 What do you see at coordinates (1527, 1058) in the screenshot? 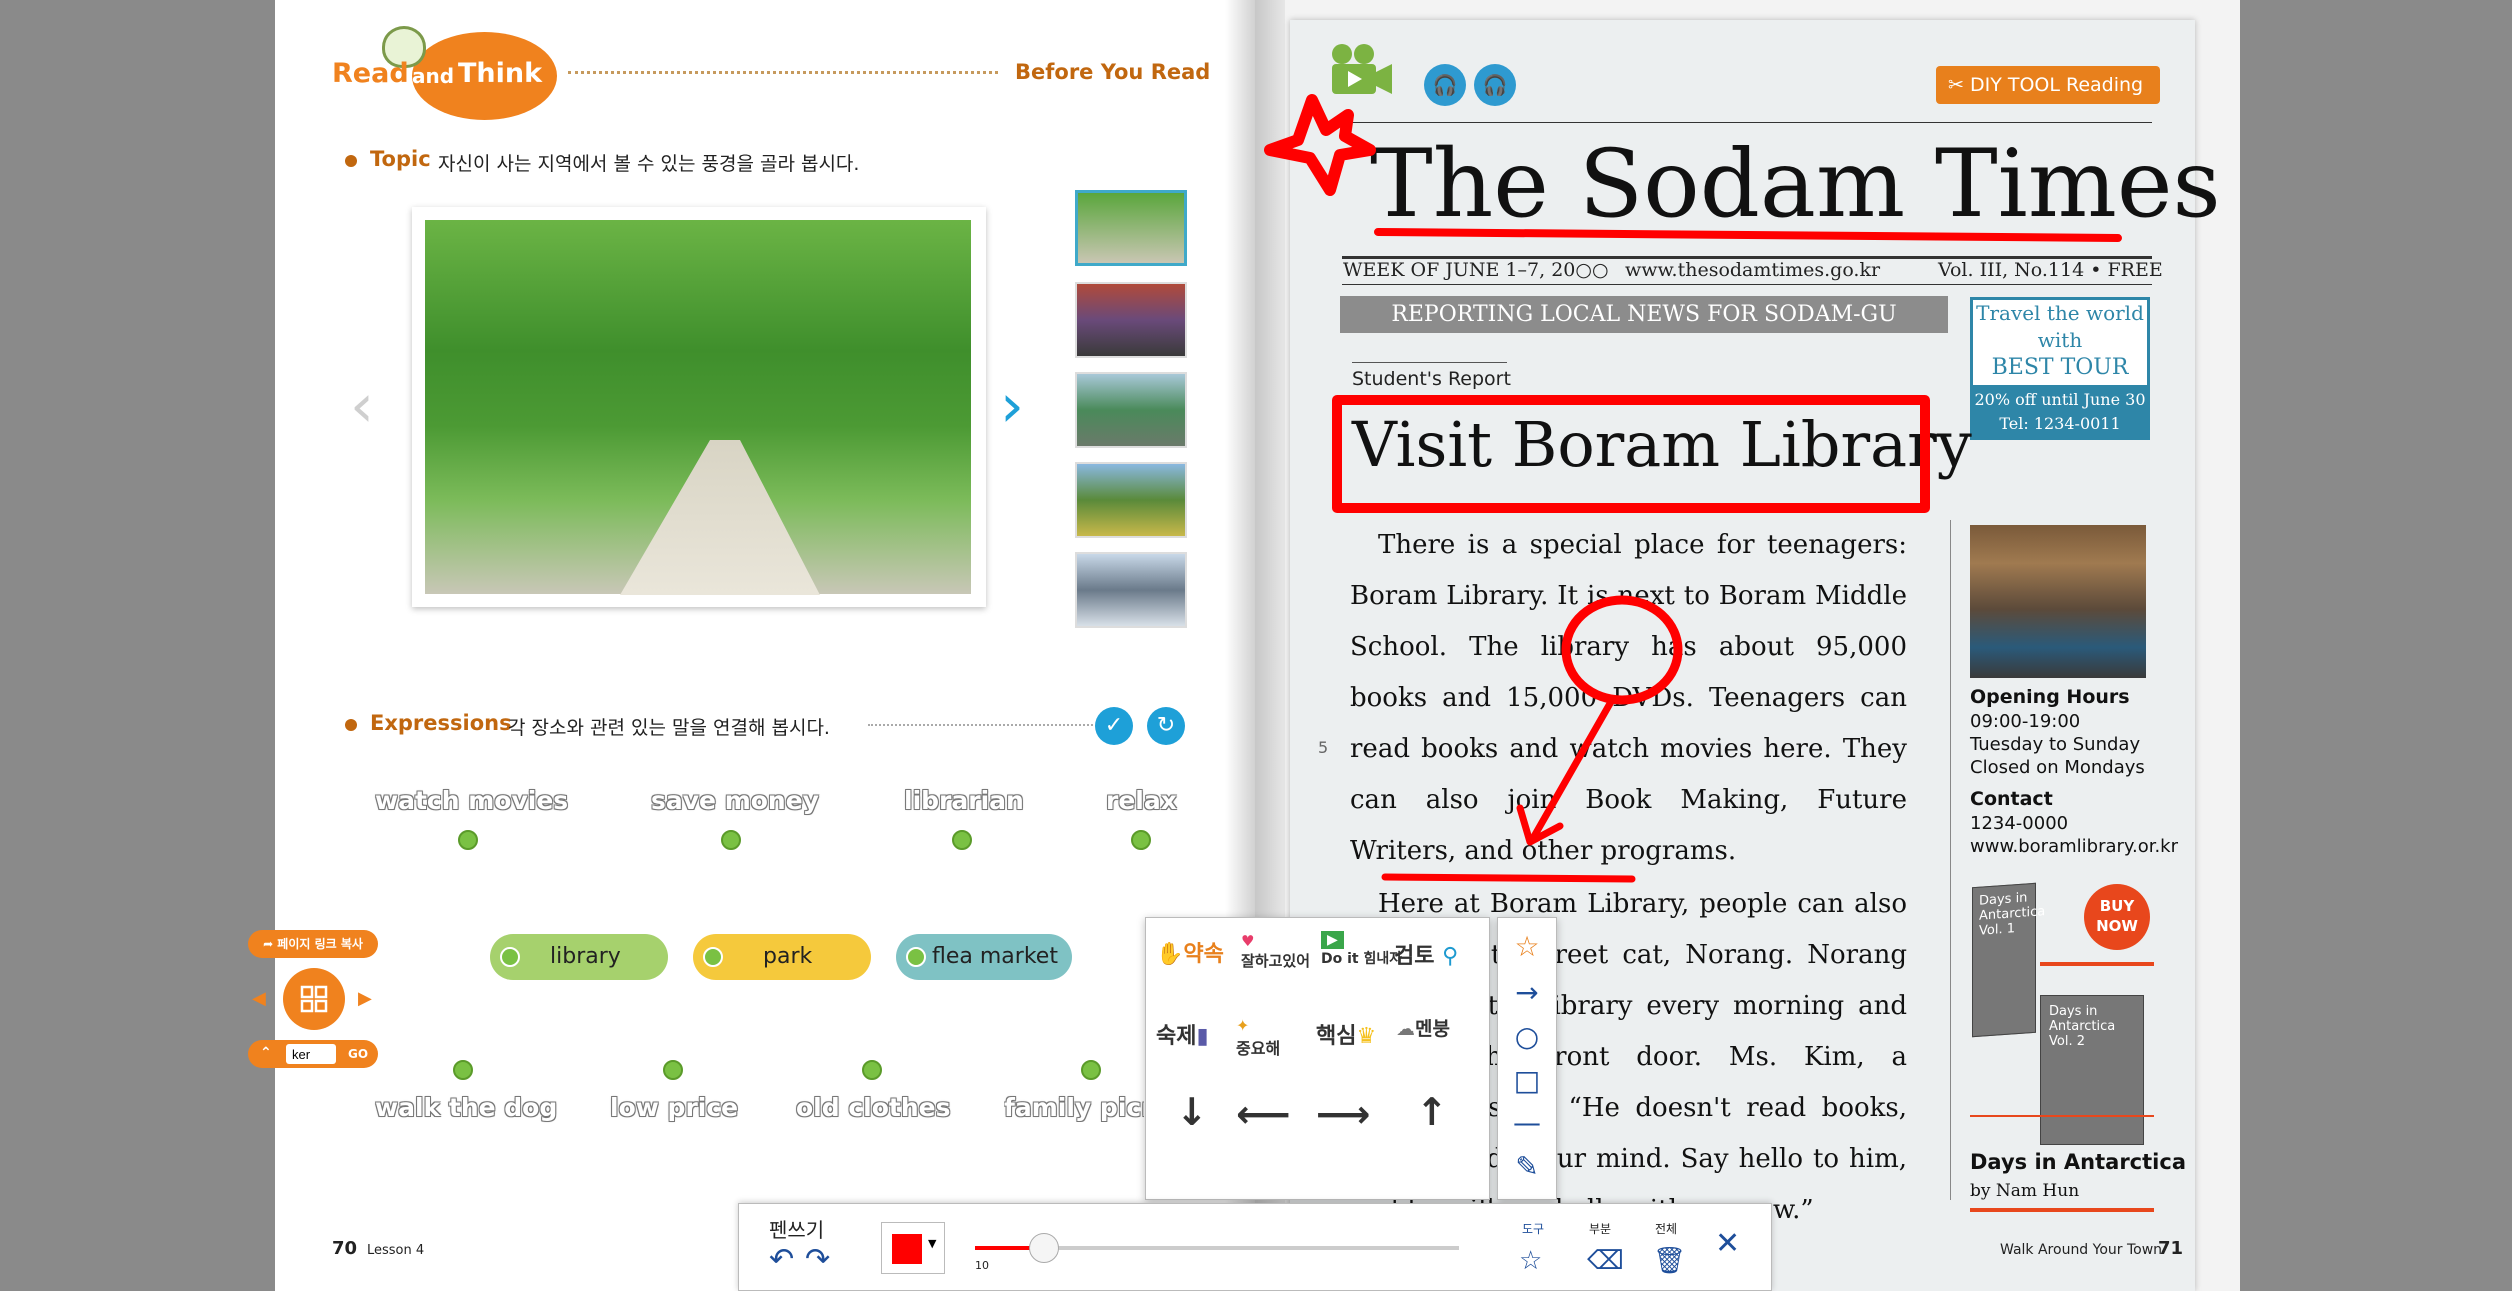
I see `shape-tools: ☆ → ○ □ — ✎` at bounding box center [1527, 1058].